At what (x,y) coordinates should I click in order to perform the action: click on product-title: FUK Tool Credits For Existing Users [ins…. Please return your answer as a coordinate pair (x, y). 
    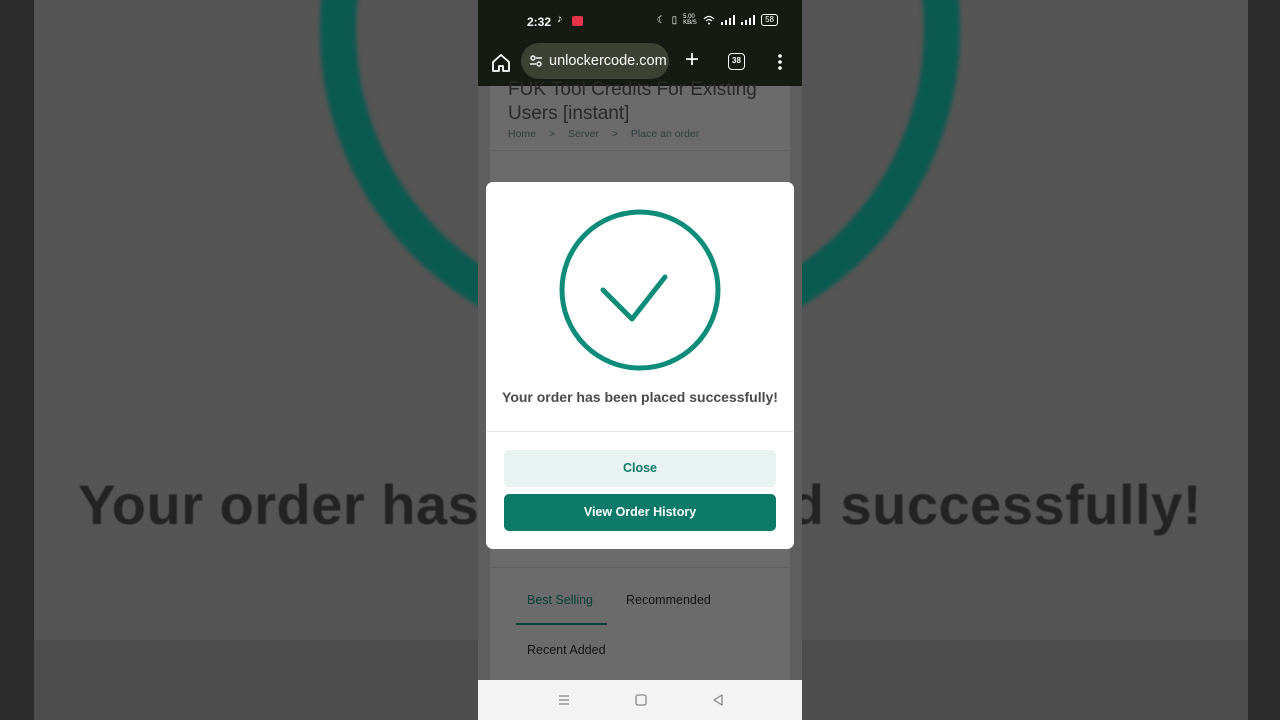
    Looking at the image, I should click on (632, 101).